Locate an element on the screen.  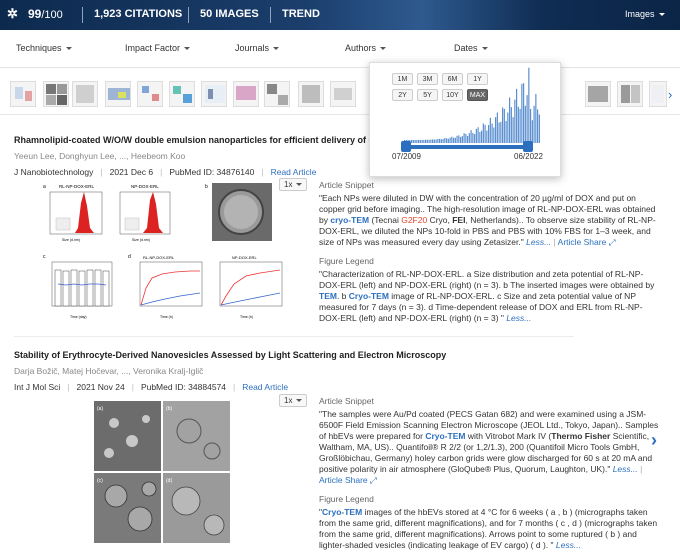
panel-title: NP-DOX-ERL is located at coordinates (145, 186).